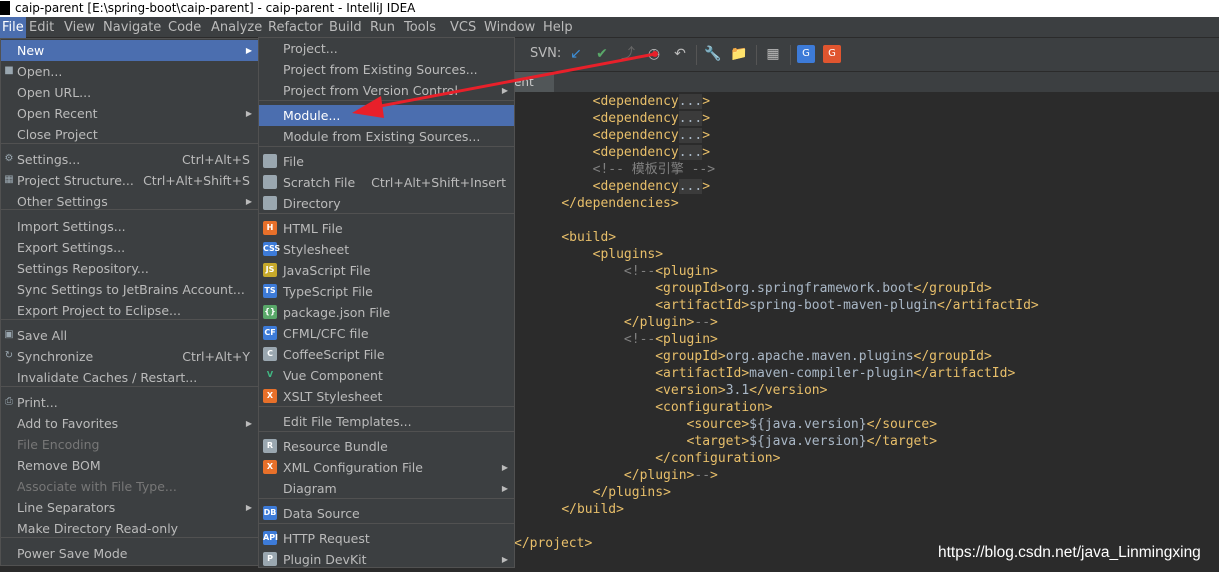 This screenshot has height=572, width=1219. Describe the element at coordinates (463, 27) in the screenshot. I see `menu-vcs: VCS` at that location.